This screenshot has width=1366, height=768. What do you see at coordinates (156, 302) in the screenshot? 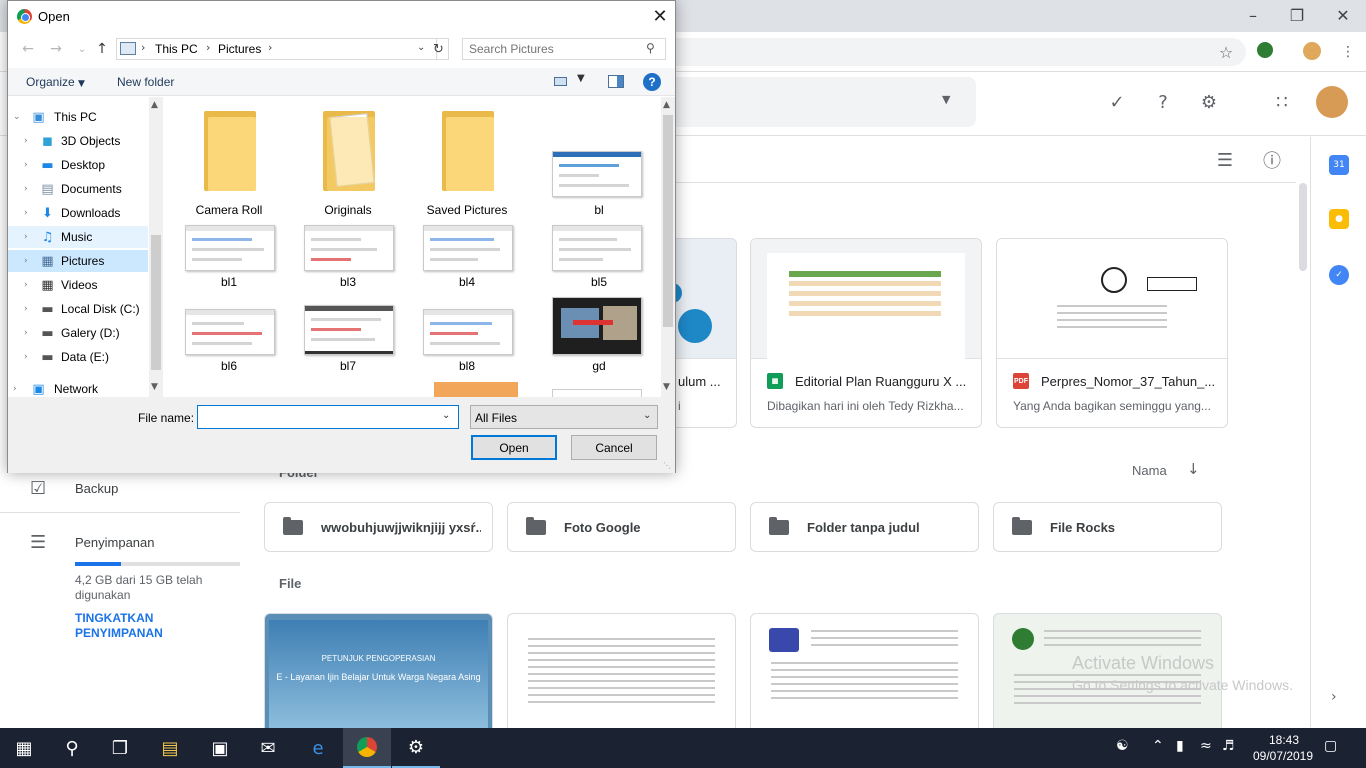
I see `nav-scroll-thumb` at bounding box center [156, 302].